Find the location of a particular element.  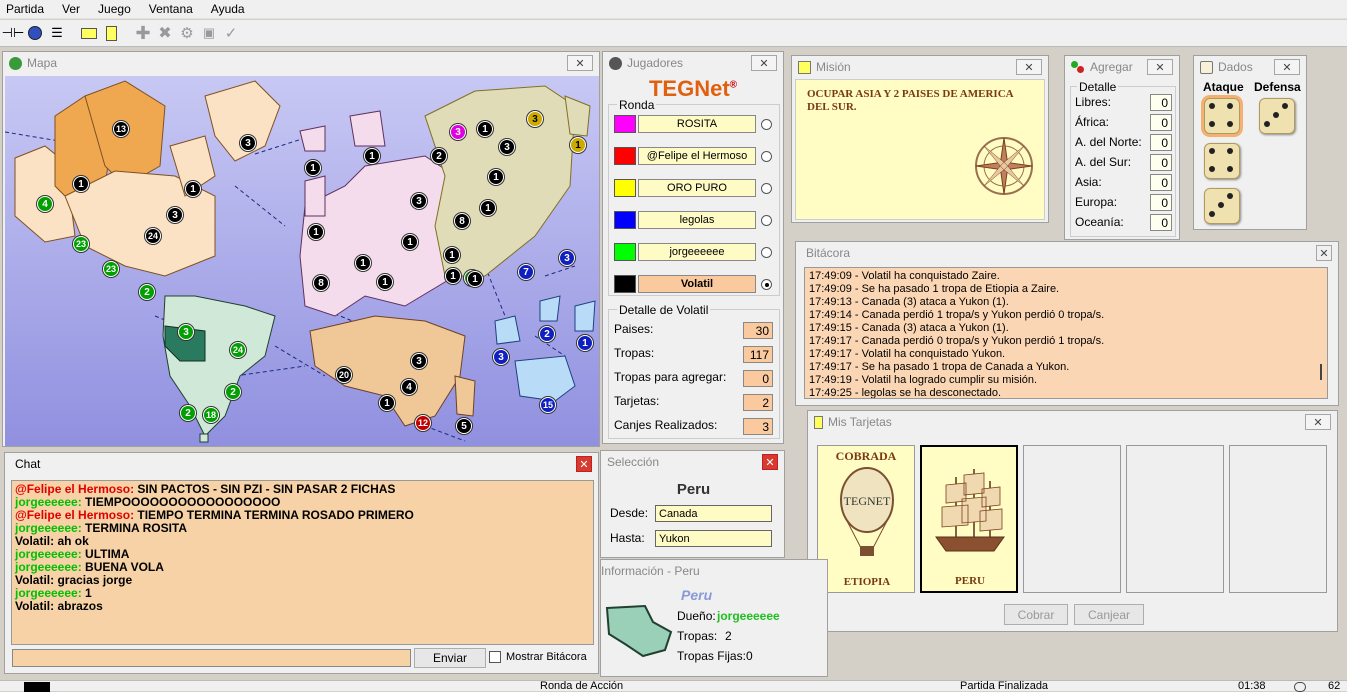

owner-value: jorgeeeeee is located at coordinates (748, 616).